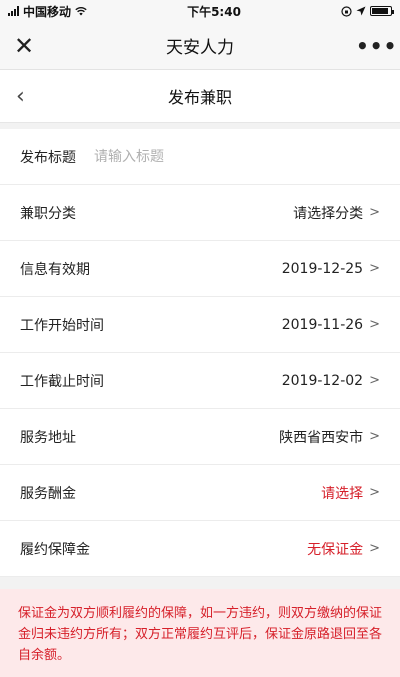 Image resolution: width=400 pixels, height=677 pixels. I want to click on status-right, so click(367, 11).